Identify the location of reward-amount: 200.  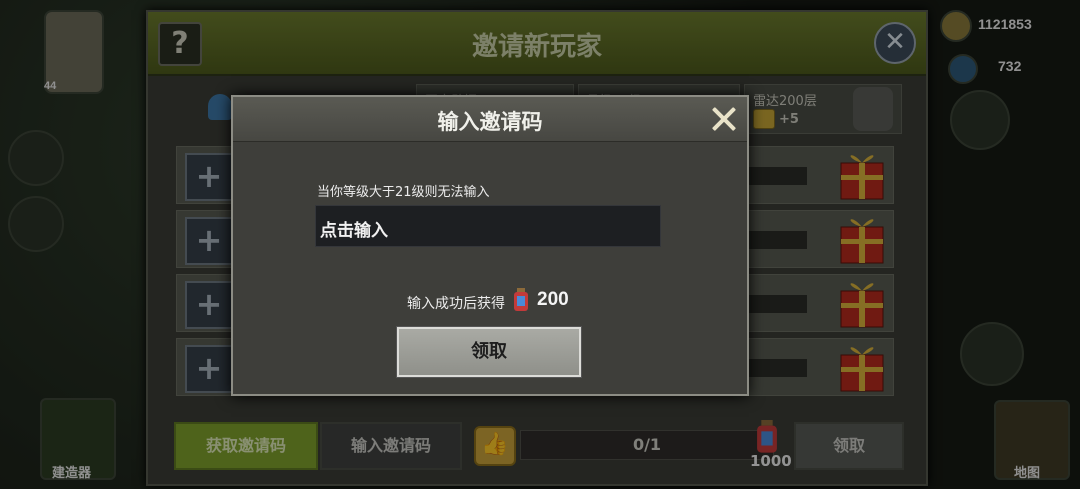
(553, 299).